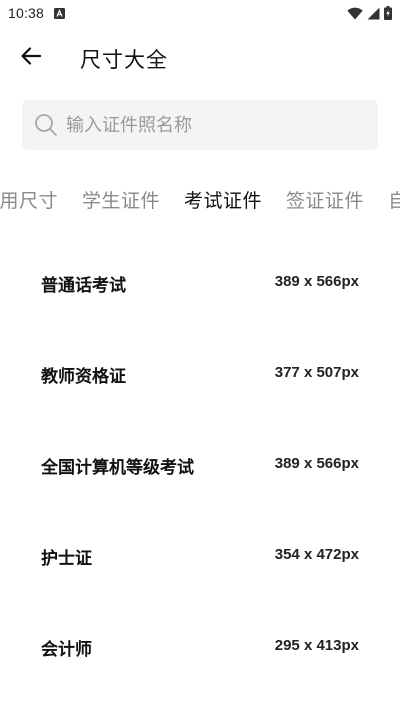 The width and height of the screenshot is (400, 711). I want to click on size-list-item: 普通话考试 389 x 566px, so click(200, 281).